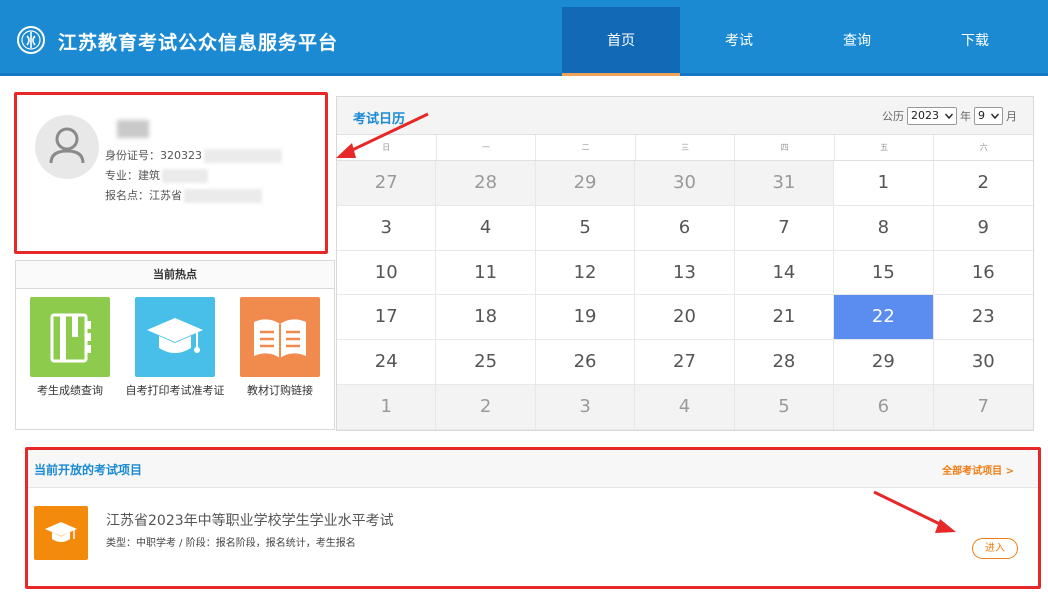 The height and width of the screenshot is (602, 1048). I want to click on weekday-label: 五, so click(885, 147).